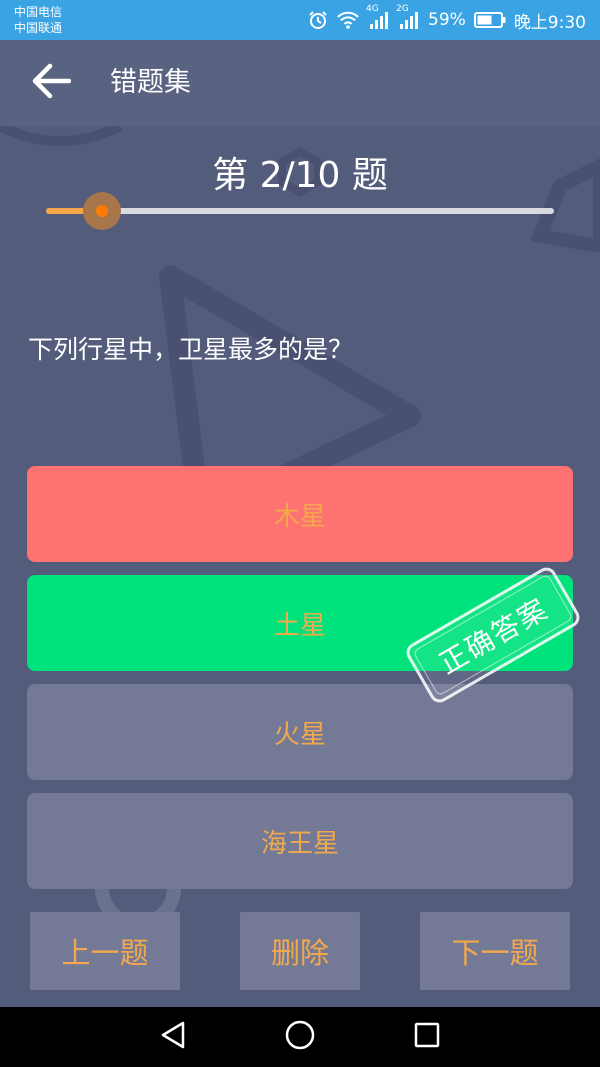 The image size is (600, 1067). Describe the element at coordinates (300, 83) in the screenshot. I see `app-bar: 错题集` at that location.